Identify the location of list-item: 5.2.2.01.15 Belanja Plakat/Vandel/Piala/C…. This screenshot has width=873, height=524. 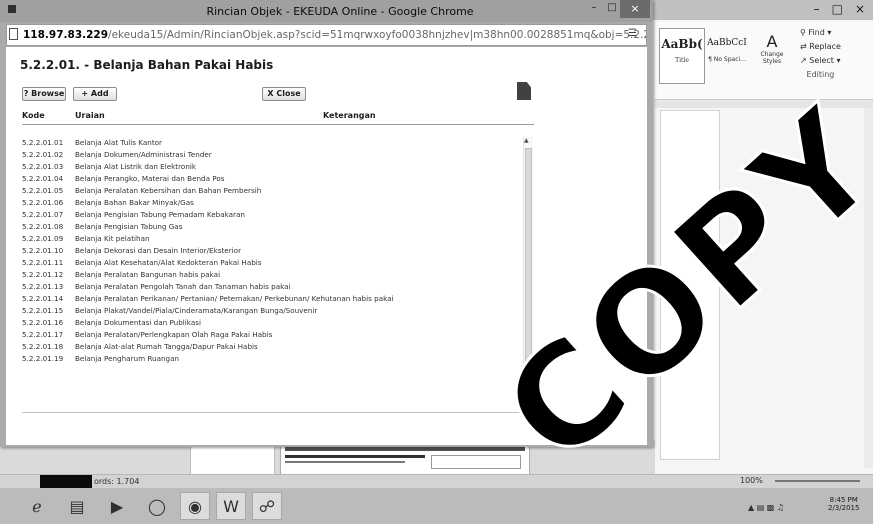
(278, 310).